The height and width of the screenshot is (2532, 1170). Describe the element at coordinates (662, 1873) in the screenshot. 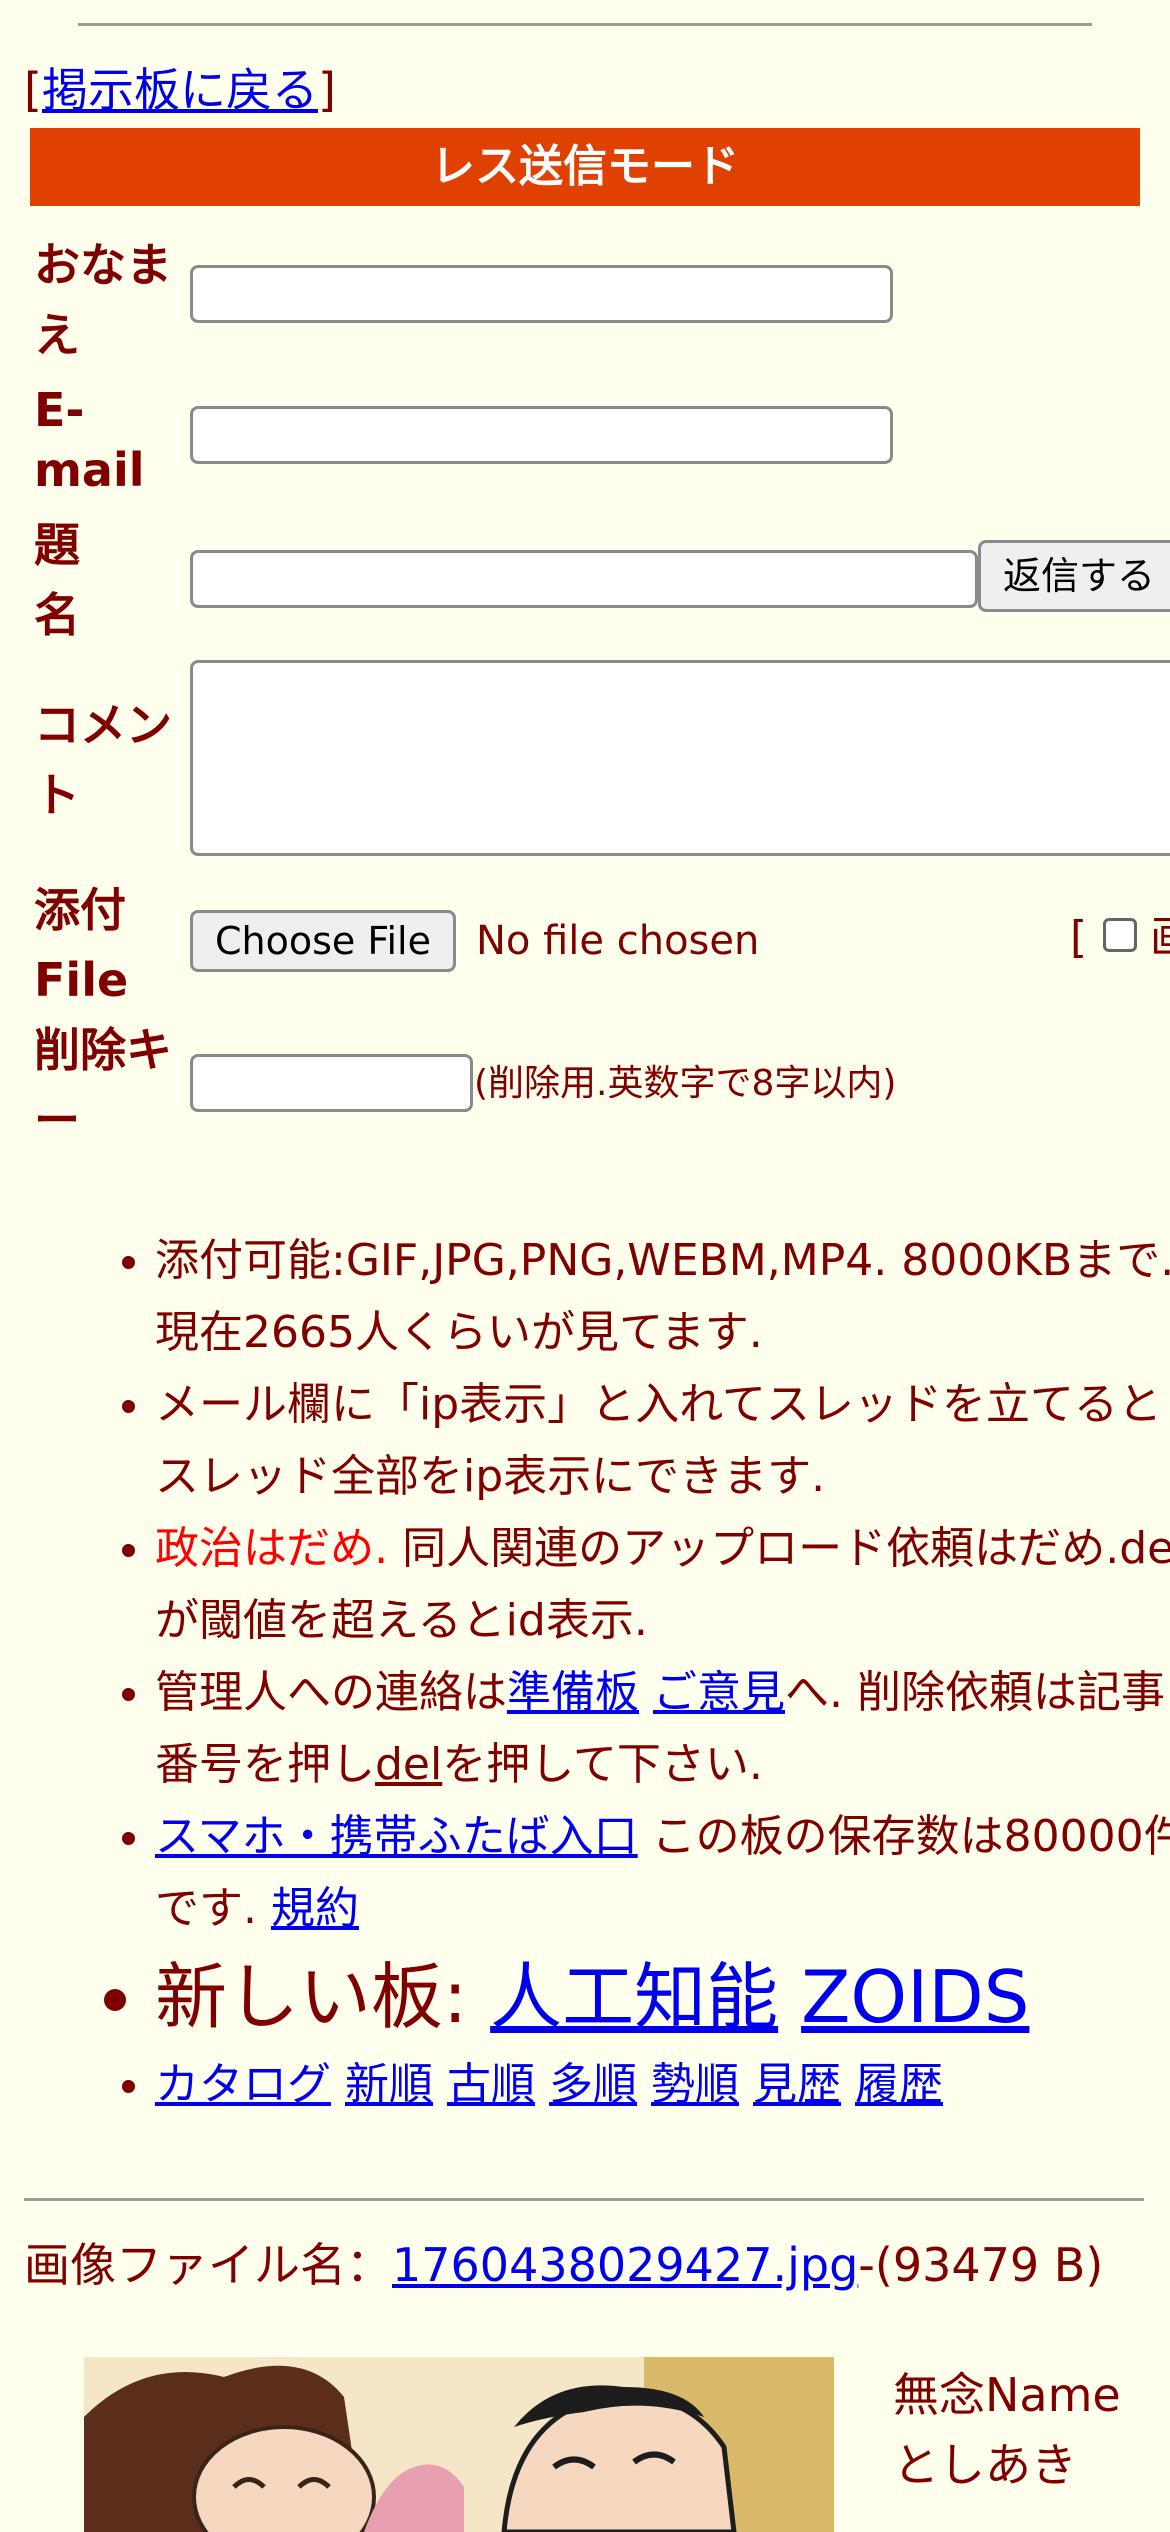

I see `rule-mobile: スマホ・携帯ふたば入口 この板の保存数は80000件です. 規約` at that location.